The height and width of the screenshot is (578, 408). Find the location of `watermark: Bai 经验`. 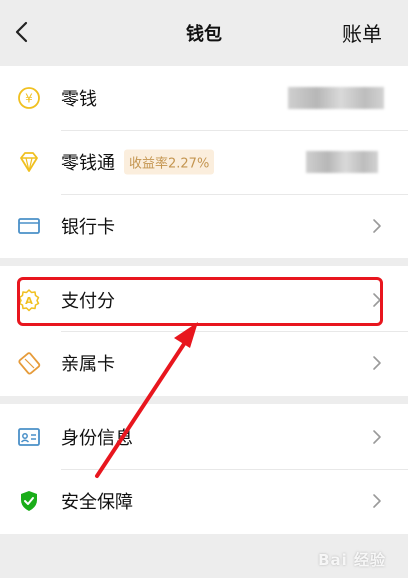

watermark: Bai 经验 is located at coordinates (352, 560).